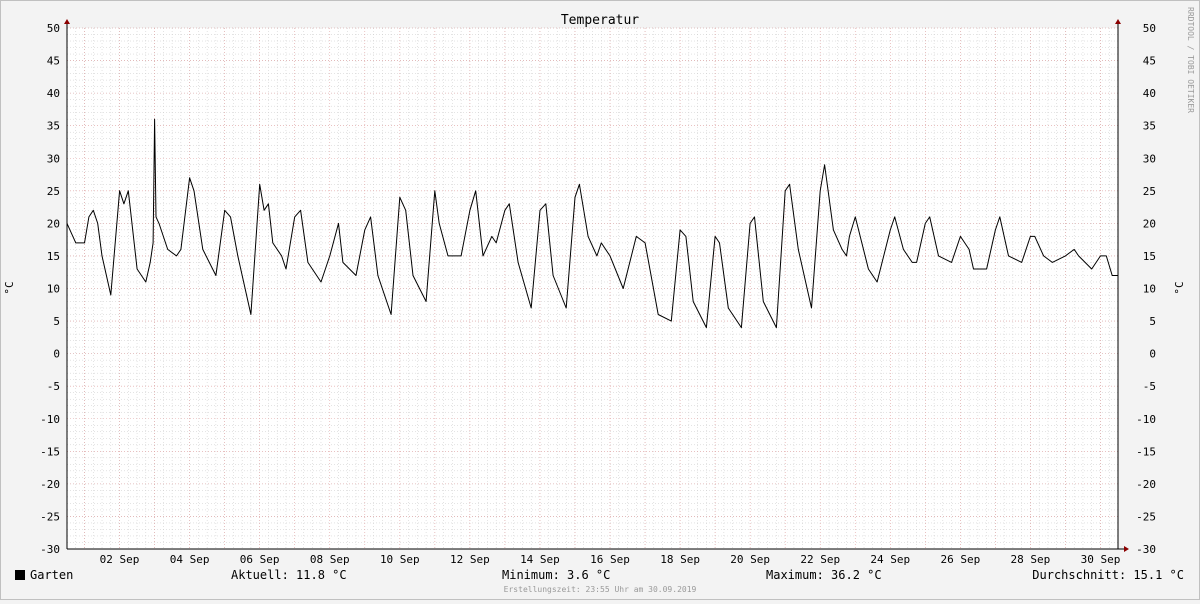 Image resolution: width=1200 pixels, height=604 pixels. Describe the element at coordinates (1146, 516) in the screenshot. I see `y-tick-label-right: -25` at that location.